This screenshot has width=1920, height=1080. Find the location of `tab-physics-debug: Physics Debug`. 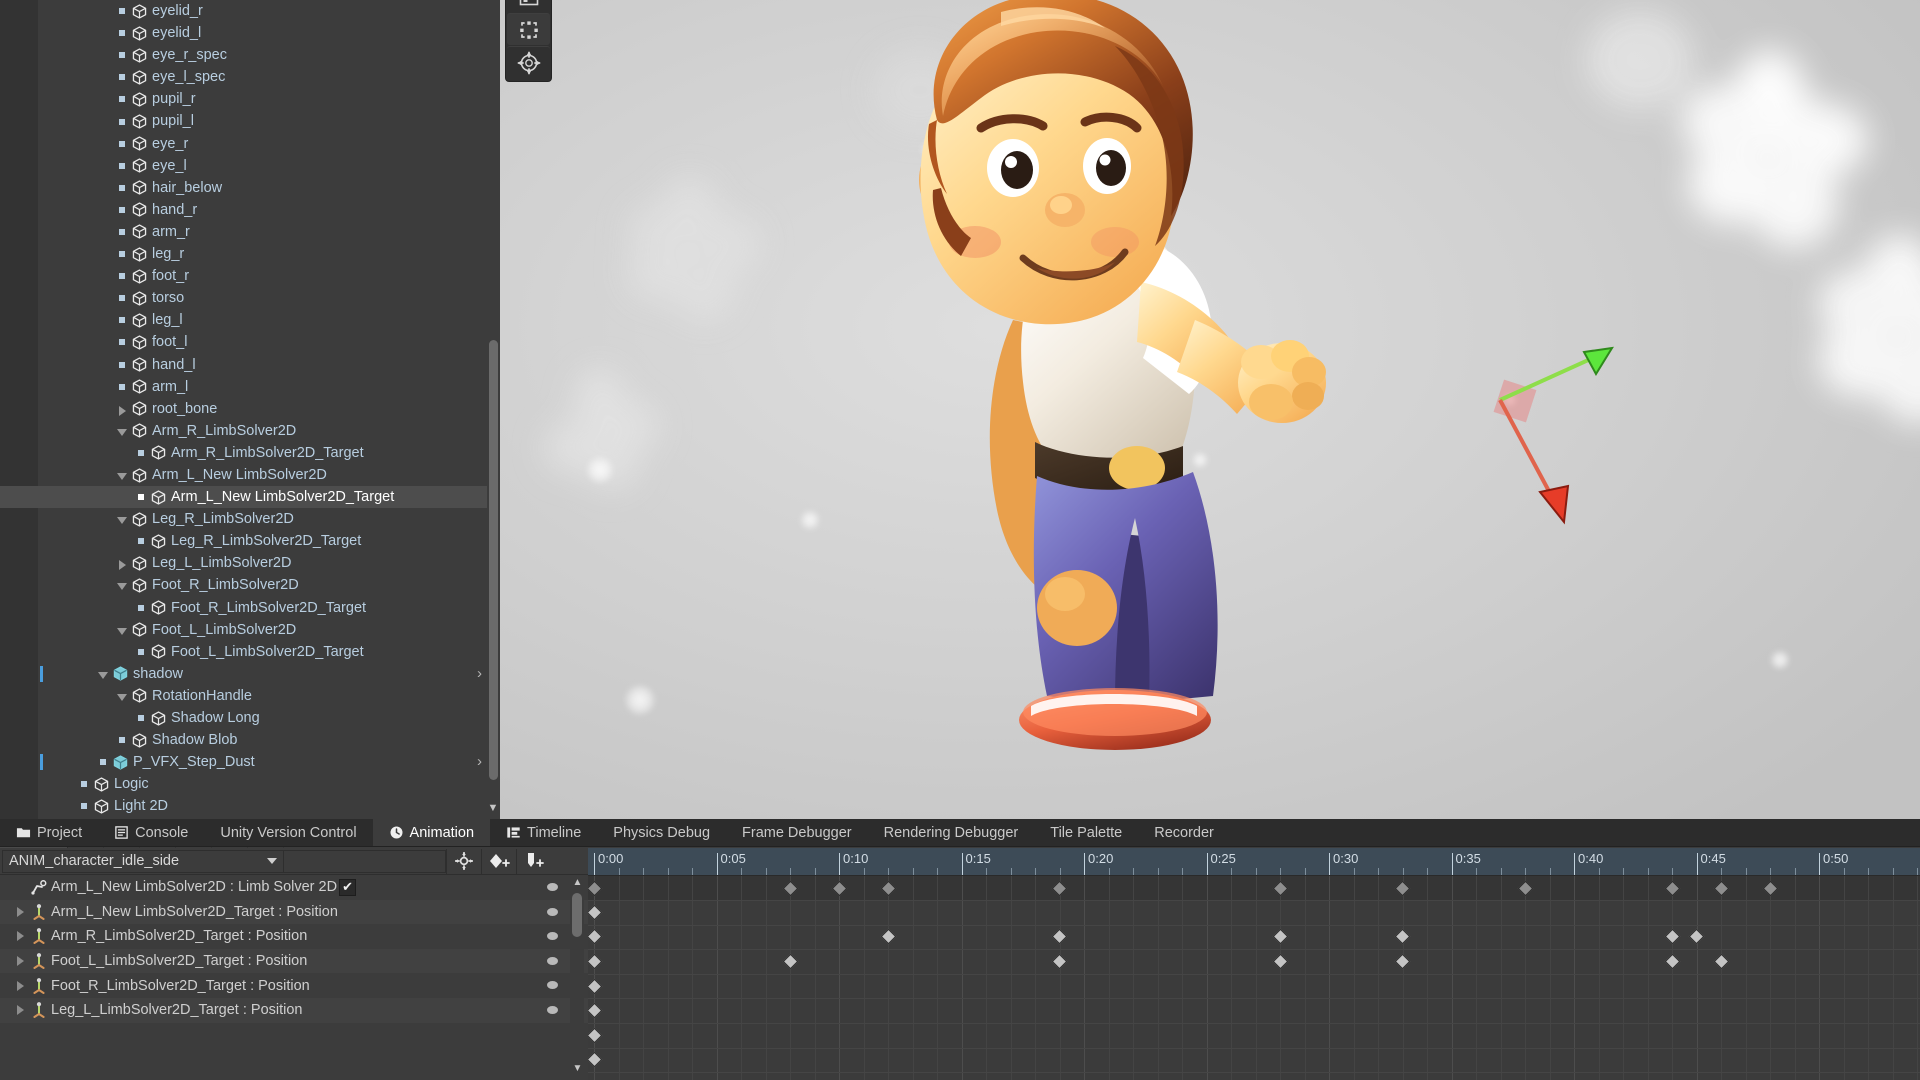

tab-physics-debug: Physics Debug is located at coordinates (661, 832).